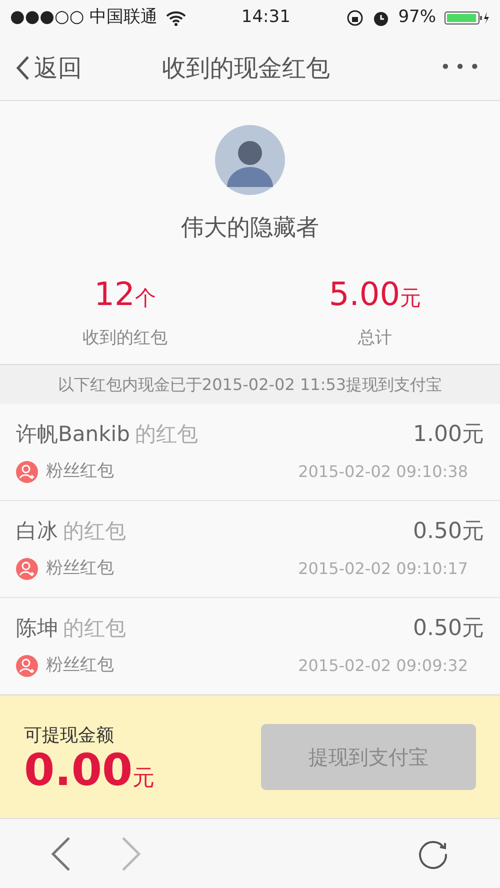 This screenshot has height=888, width=500. I want to click on notice-text: 以下红包内现金已于2015-02-02 11:53提现到支付宝, so click(250, 384).